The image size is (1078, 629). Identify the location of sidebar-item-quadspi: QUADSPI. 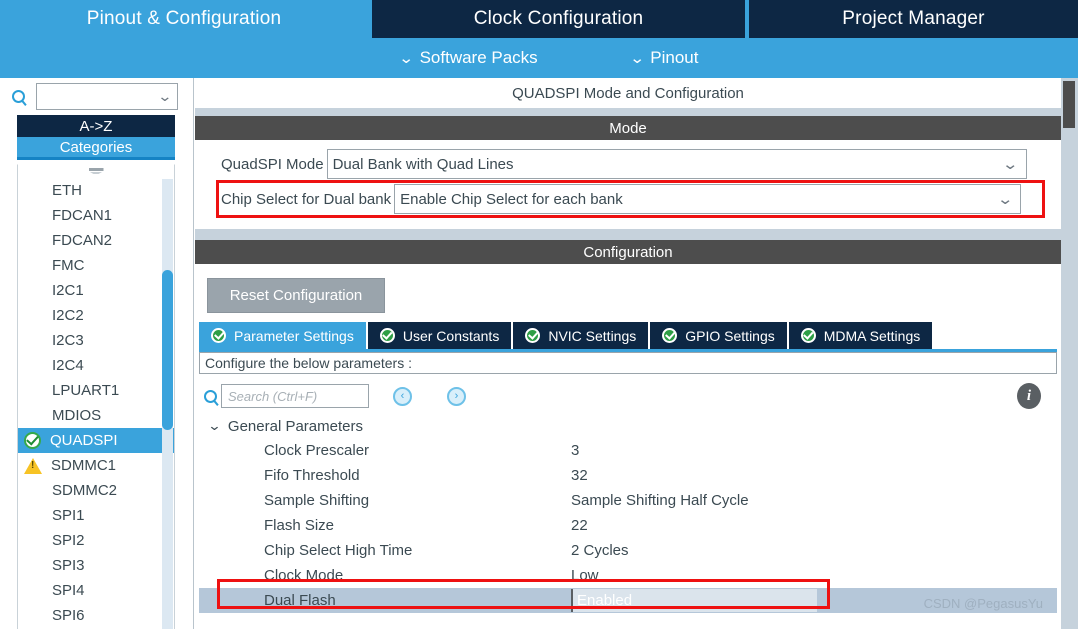
(96, 440).